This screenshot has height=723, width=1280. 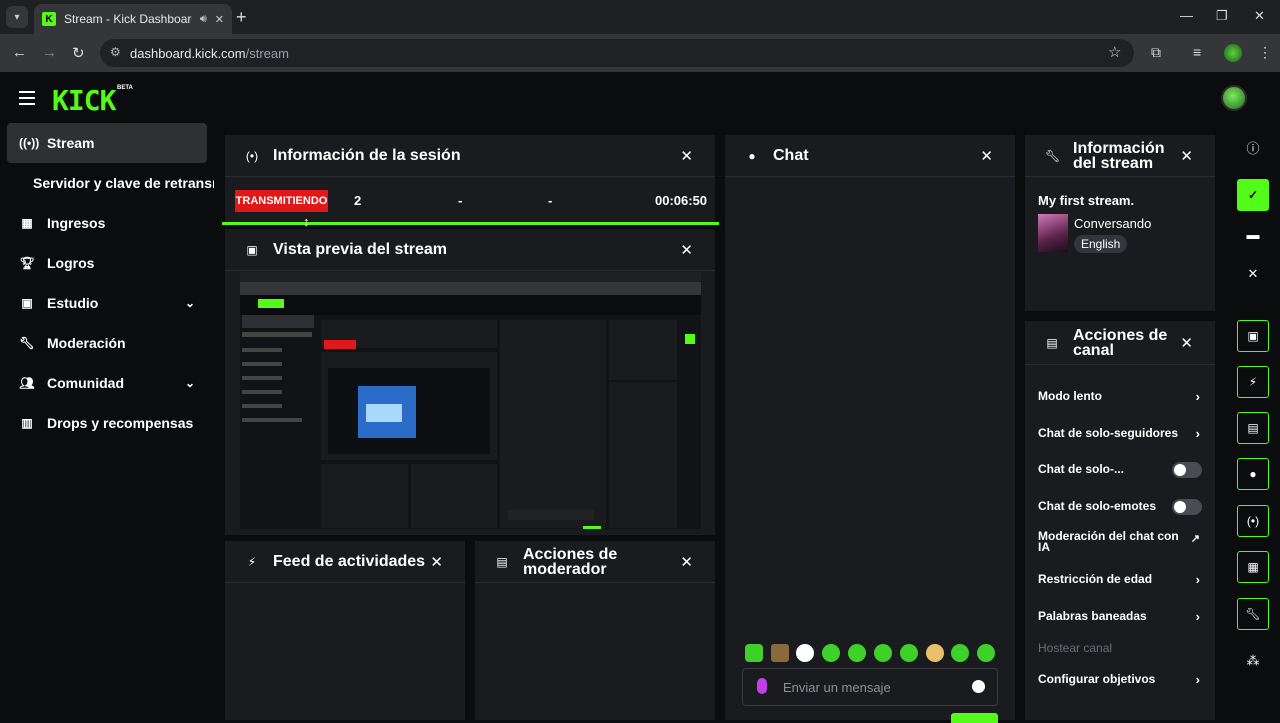 What do you see at coordinates (27, 98) in the screenshot?
I see `hamburger-menu-icon` at bounding box center [27, 98].